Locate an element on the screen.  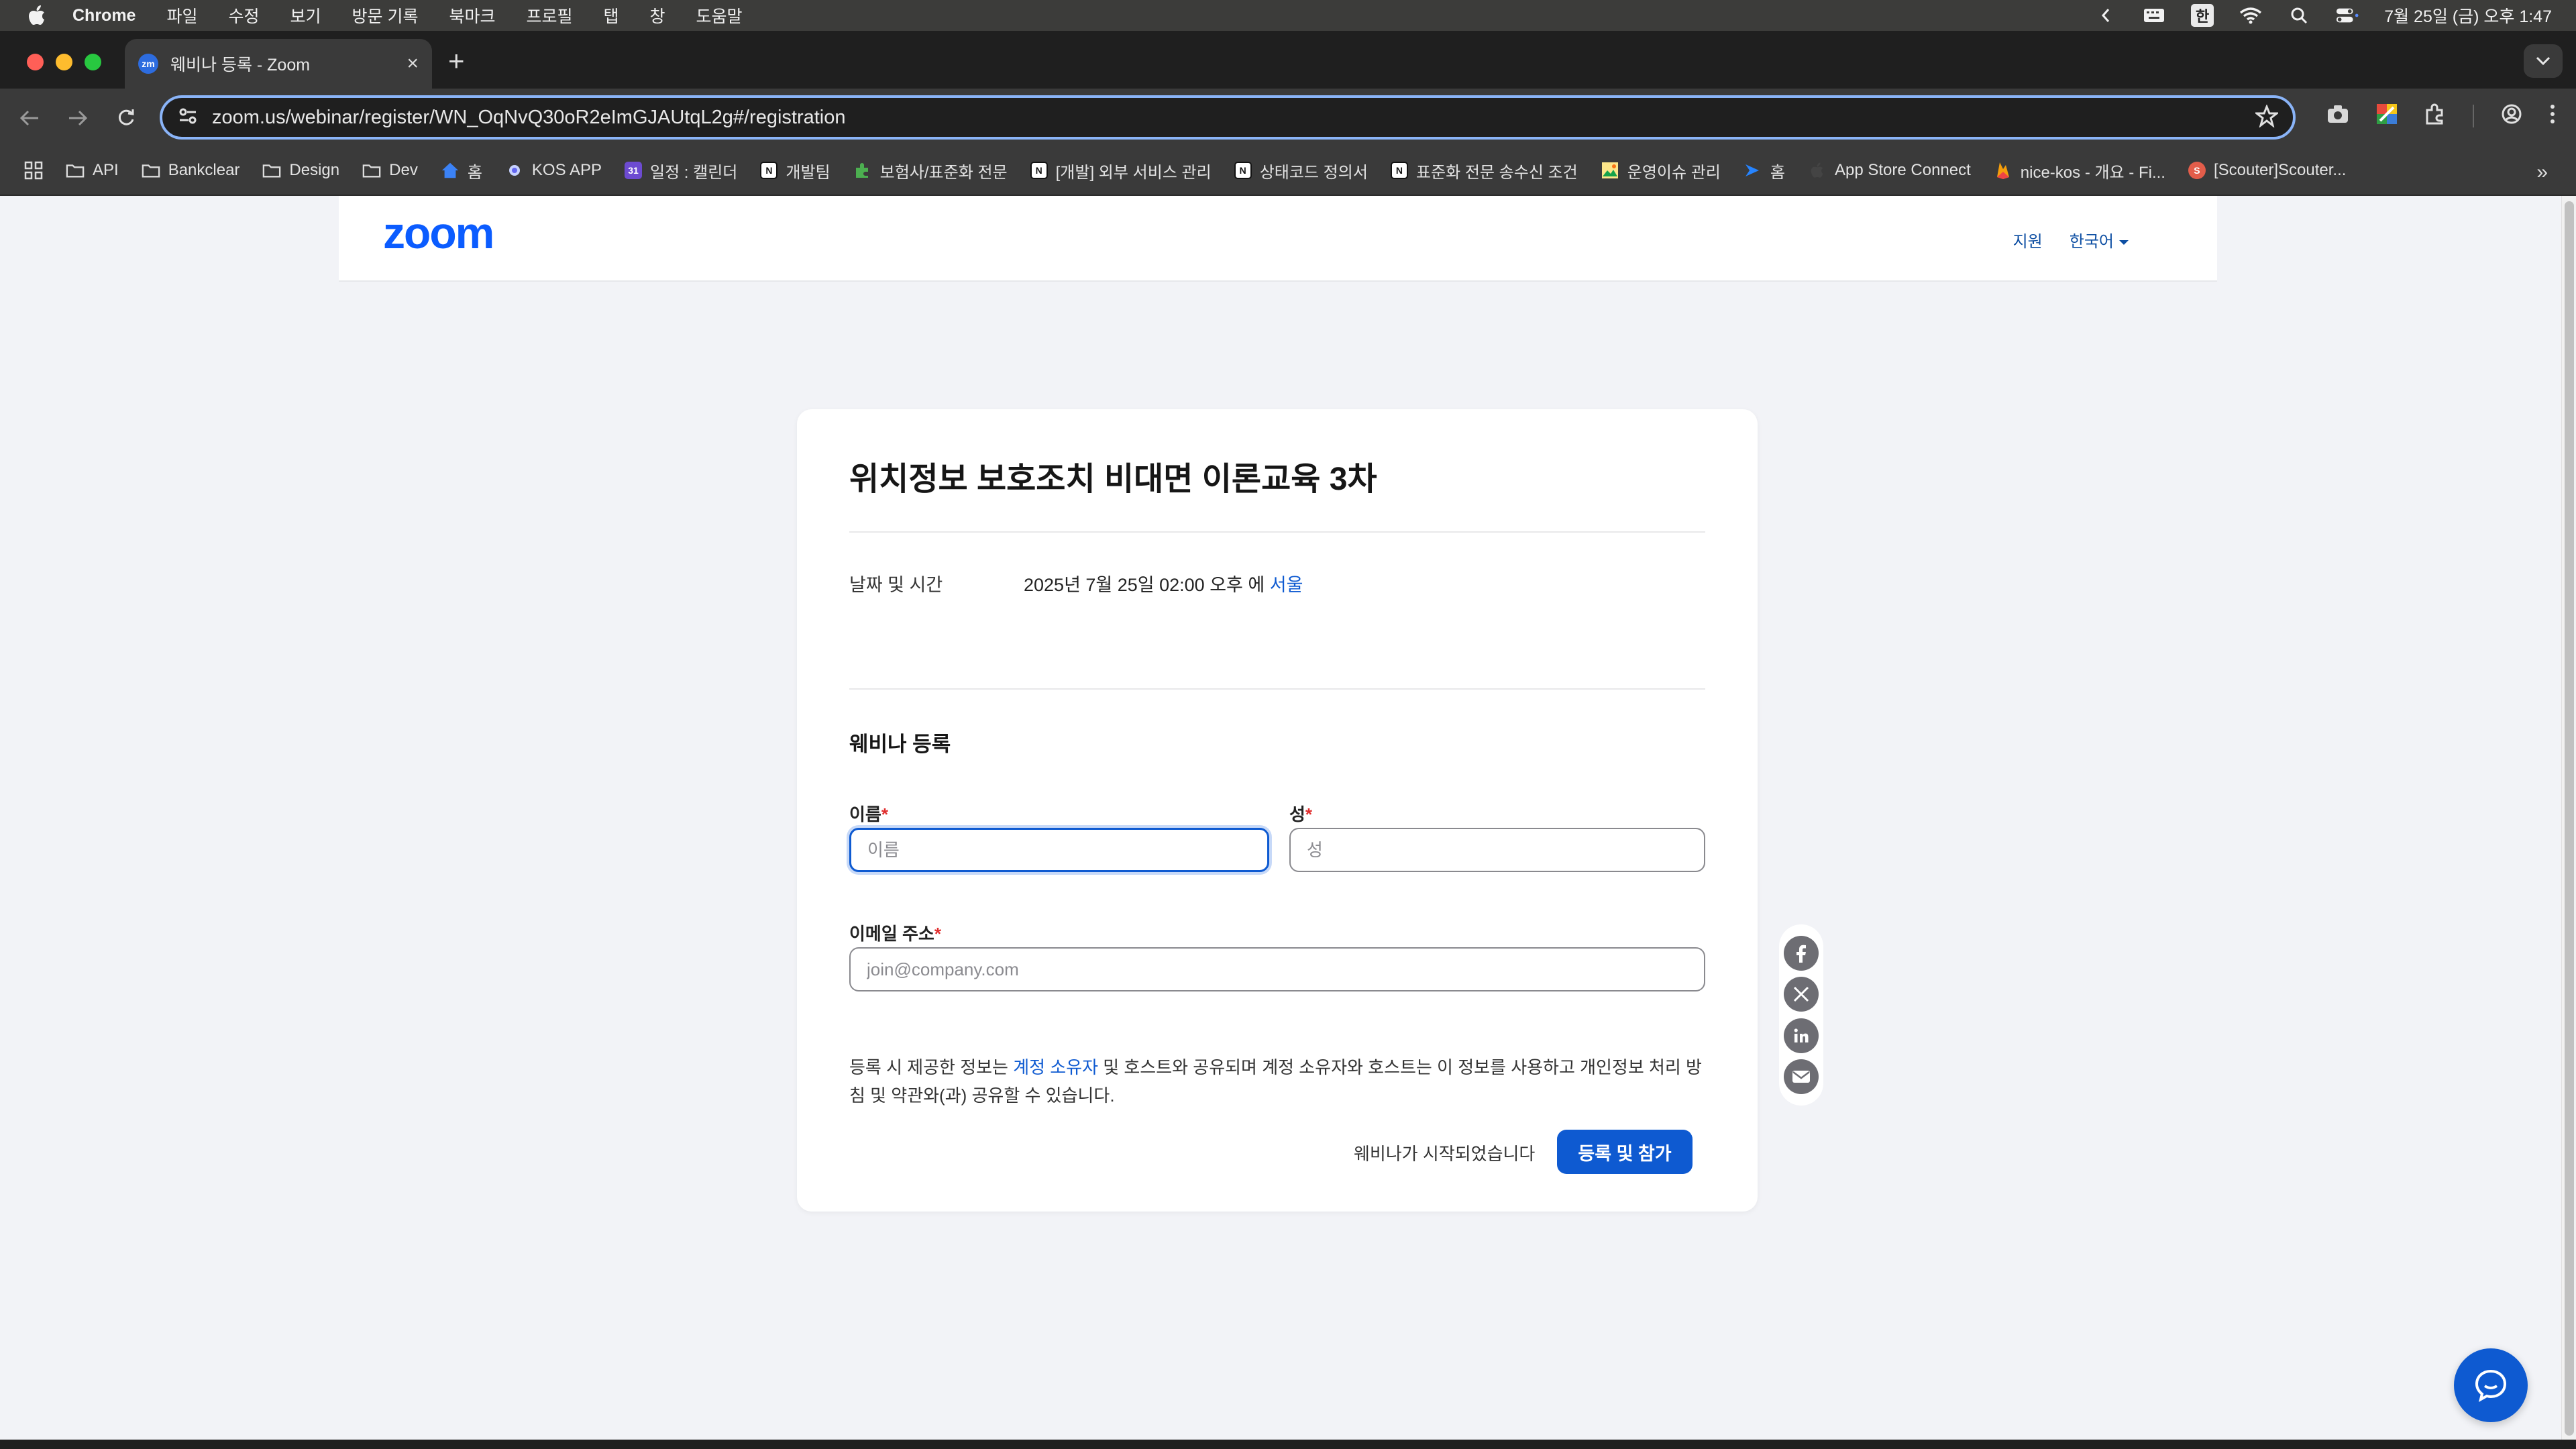
minimize-window-button is located at coordinates (64, 62).